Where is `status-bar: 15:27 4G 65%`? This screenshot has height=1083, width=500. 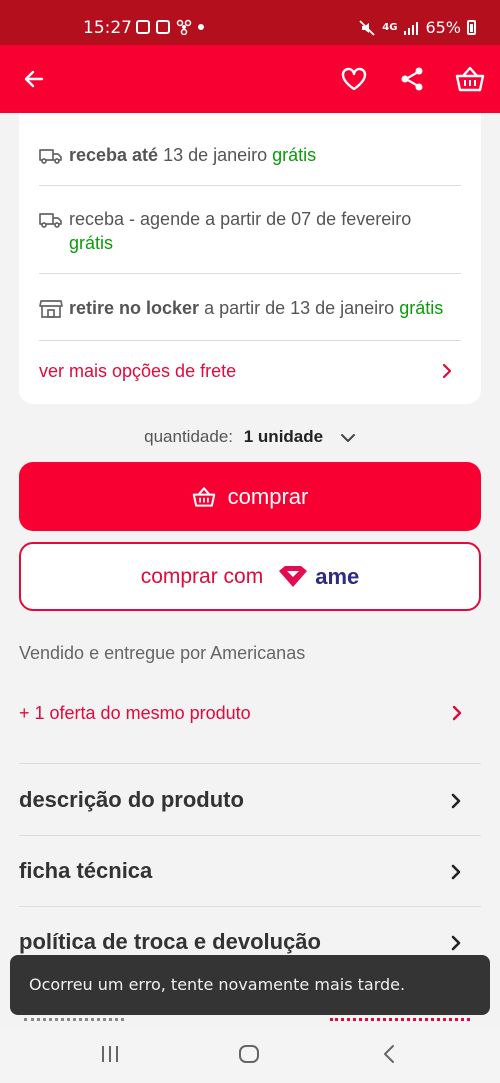 status-bar: 15:27 4G 65% is located at coordinates (250, 22).